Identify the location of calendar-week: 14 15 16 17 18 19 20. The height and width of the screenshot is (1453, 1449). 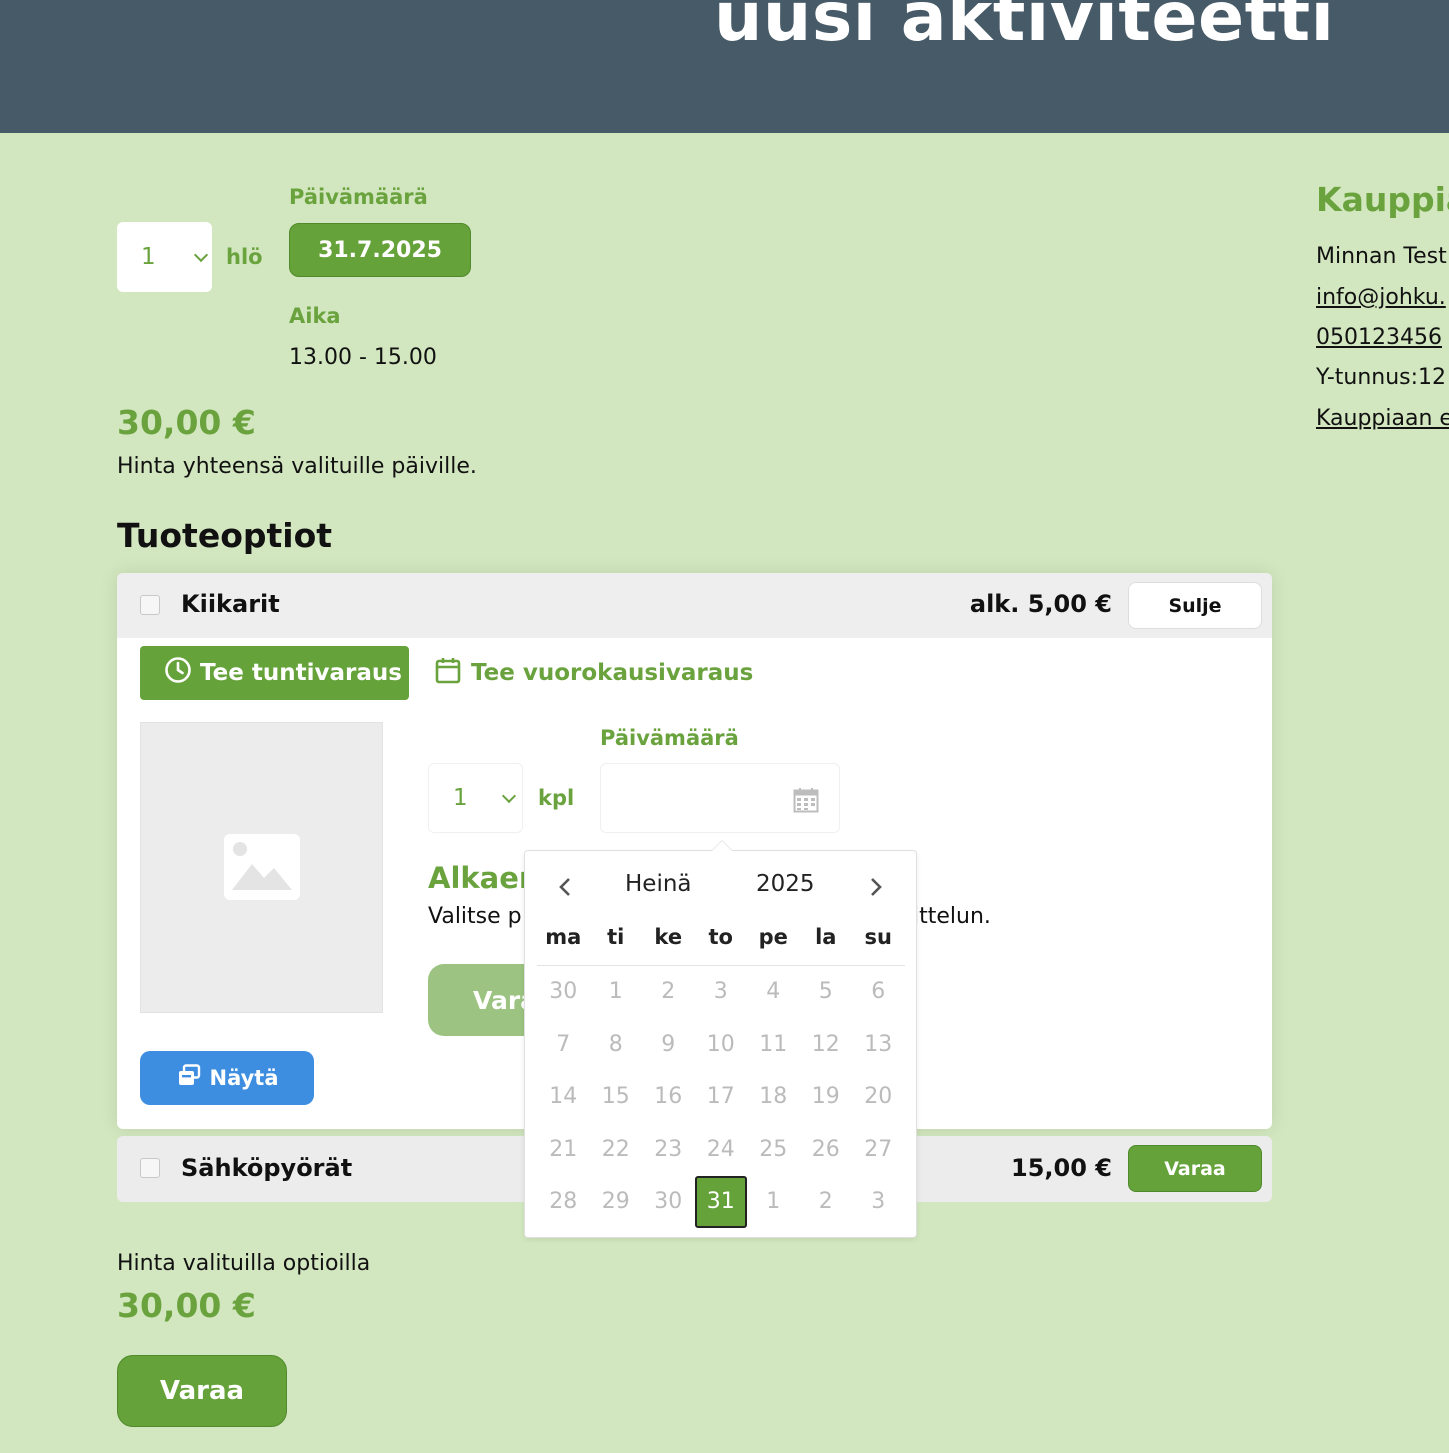
(721, 1097).